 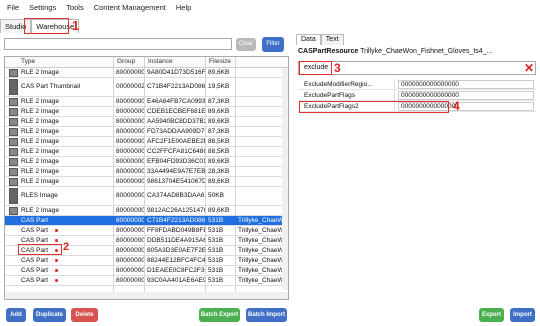 I want to click on delete-button: Delete, so click(x=84, y=315).